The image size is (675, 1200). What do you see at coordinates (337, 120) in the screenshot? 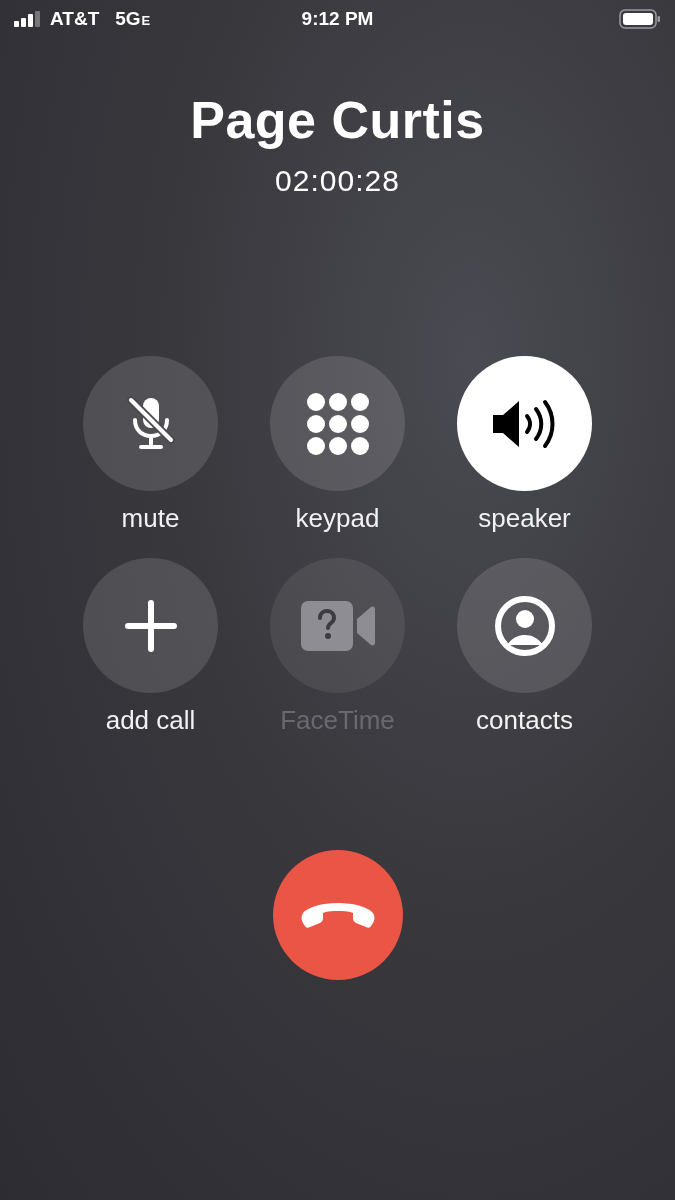
I see `caller-name: Page Curtis` at bounding box center [337, 120].